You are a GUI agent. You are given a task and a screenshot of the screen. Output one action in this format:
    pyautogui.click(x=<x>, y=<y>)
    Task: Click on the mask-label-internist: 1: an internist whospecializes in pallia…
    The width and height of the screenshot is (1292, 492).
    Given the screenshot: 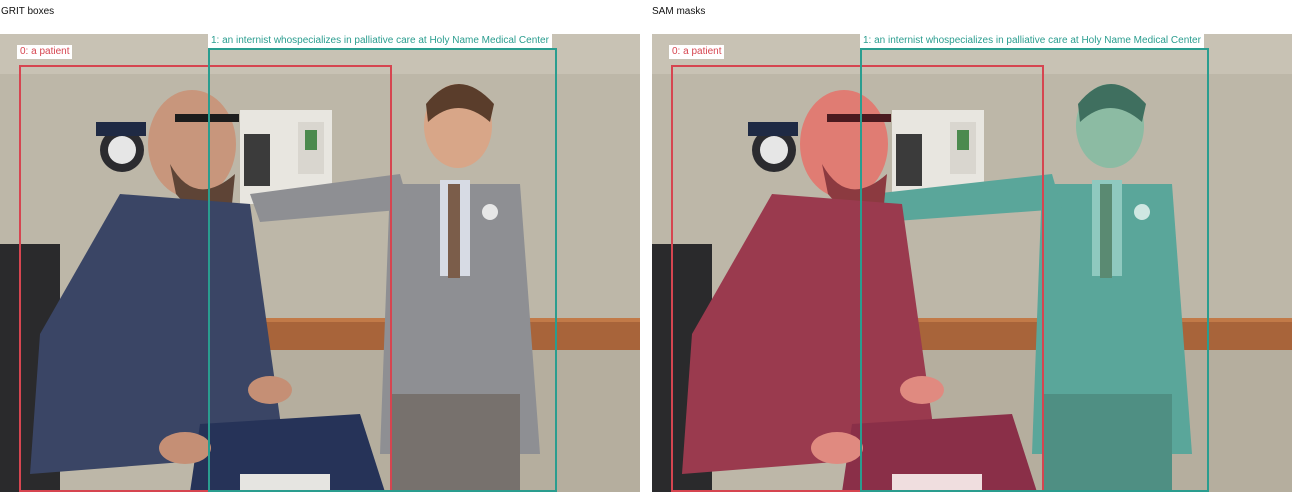 What is the action you would take?
    pyautogui.click(x=1032, y=41)
    